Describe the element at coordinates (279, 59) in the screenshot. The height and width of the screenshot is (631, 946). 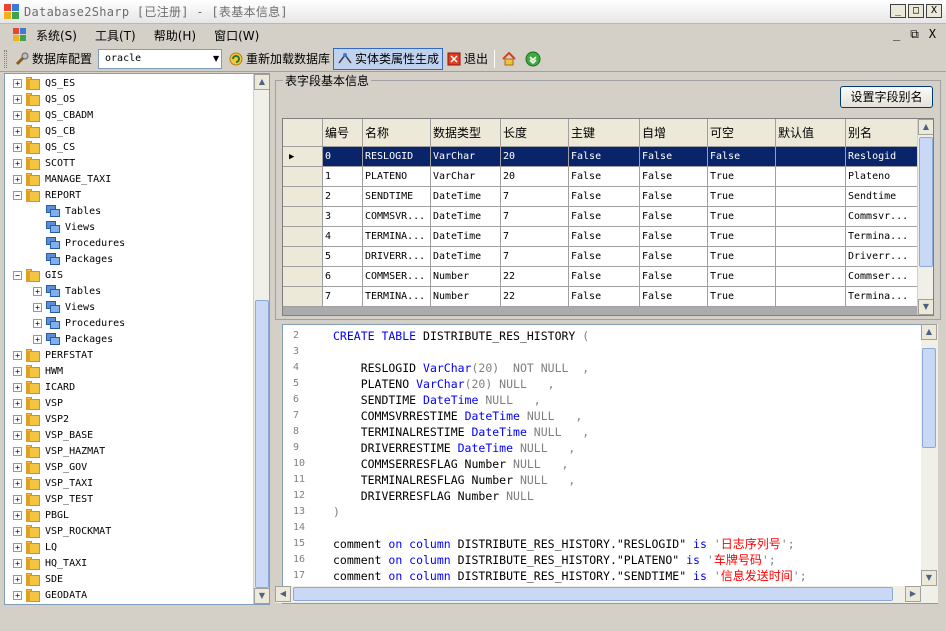
I see `reload-db-button: 重新加载数据库` at that location.